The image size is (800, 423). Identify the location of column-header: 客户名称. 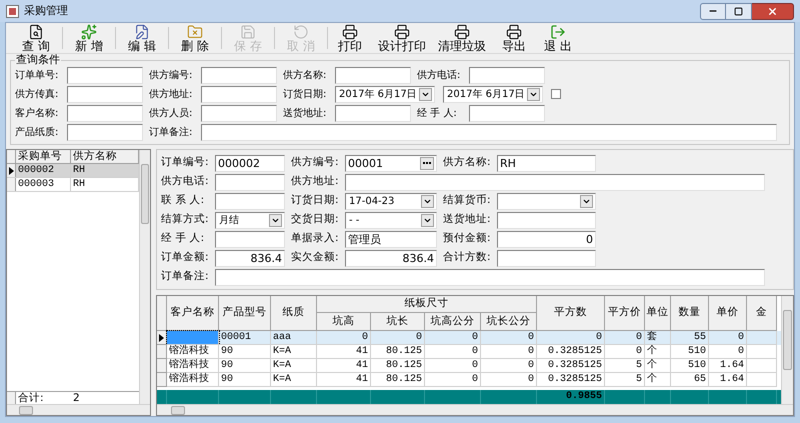
(193, 313).